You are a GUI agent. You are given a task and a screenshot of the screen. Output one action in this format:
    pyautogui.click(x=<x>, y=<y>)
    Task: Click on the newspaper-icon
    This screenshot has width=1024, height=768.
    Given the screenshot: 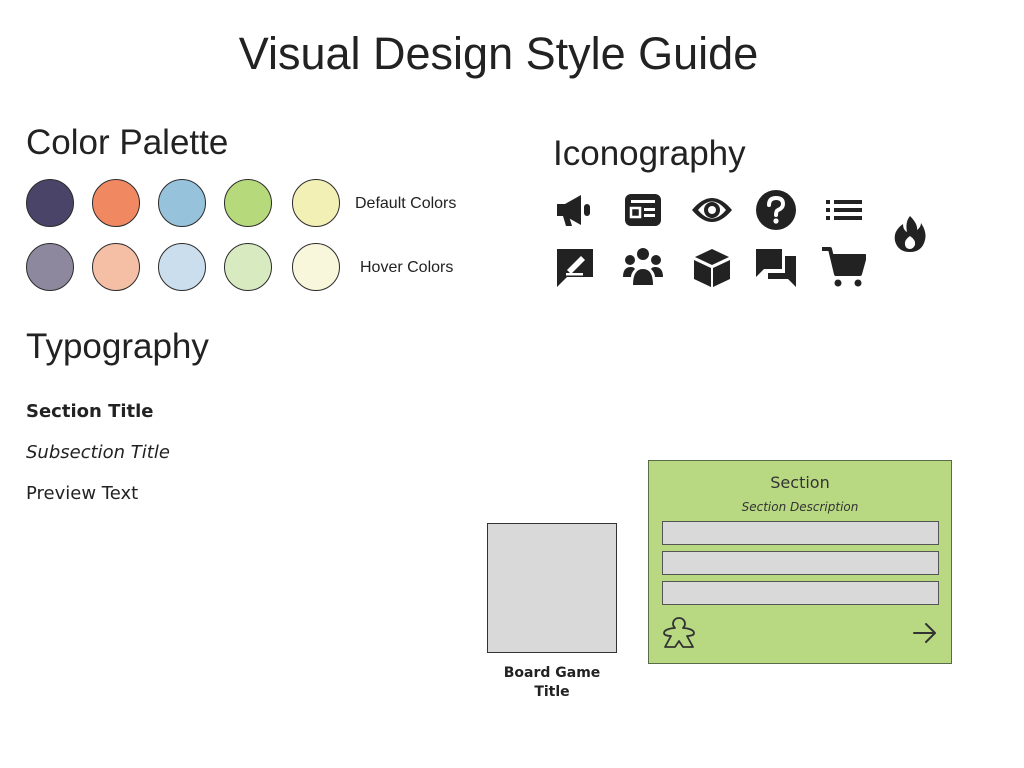 What is the action you would take?
    pyautogui.click(x=643, y=210)
    